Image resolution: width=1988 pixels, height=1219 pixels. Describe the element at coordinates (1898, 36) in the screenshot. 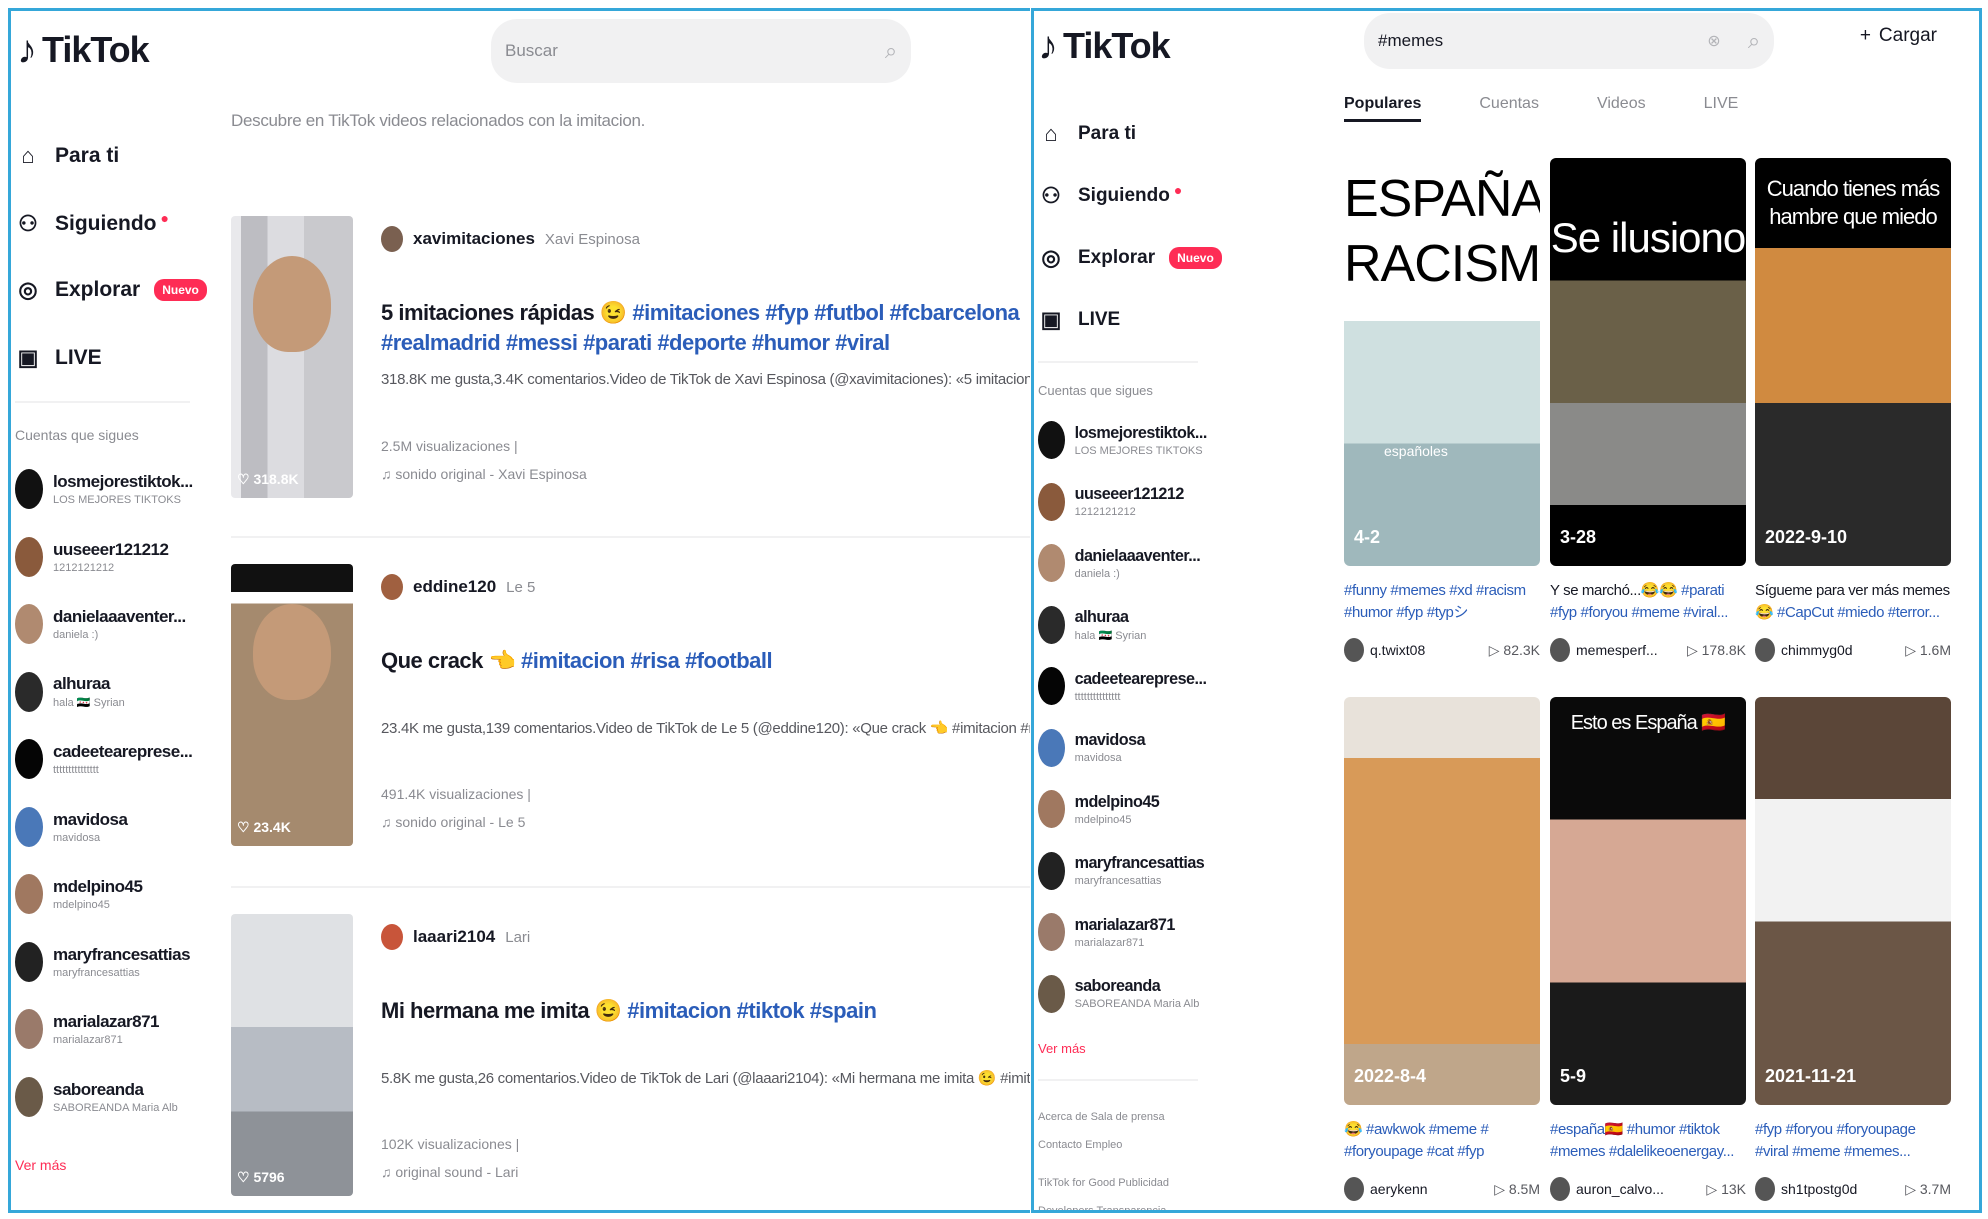

I see `upload-button: + Cargar` at that location.